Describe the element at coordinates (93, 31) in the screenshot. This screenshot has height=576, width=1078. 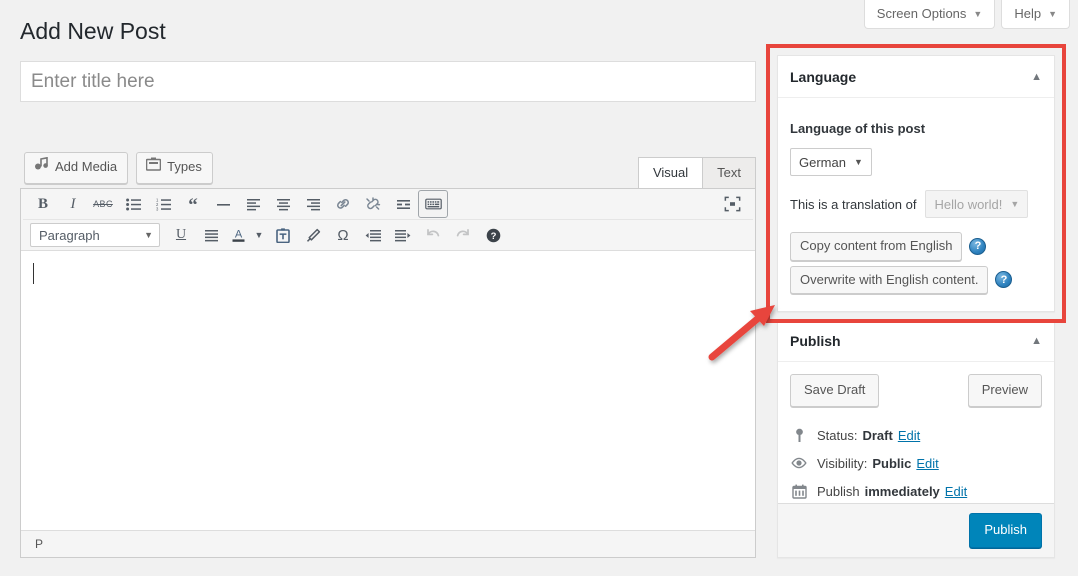
I see `page-title: Add New Post` at that location.